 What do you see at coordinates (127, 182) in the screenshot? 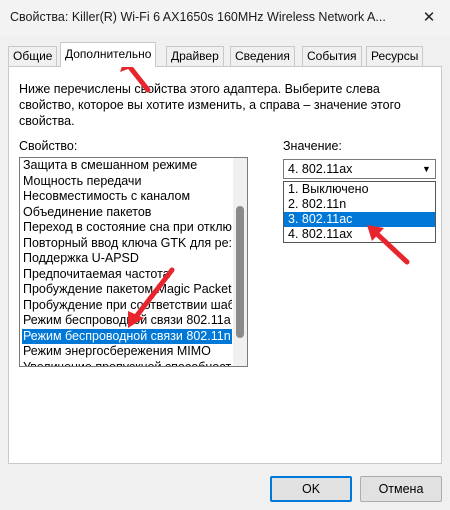
I see `property-list-item: Мощность передачи` at bounding box center [127, 182].